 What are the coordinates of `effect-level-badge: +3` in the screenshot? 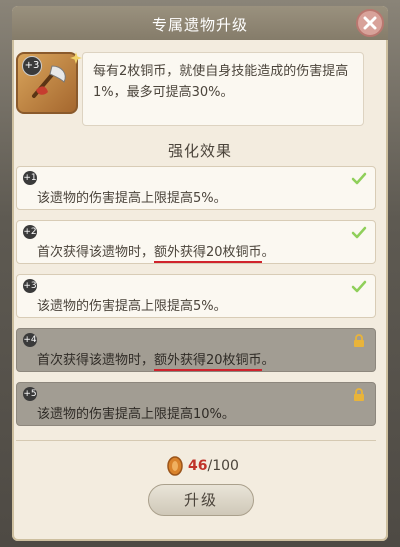 It's located at (30, 286).